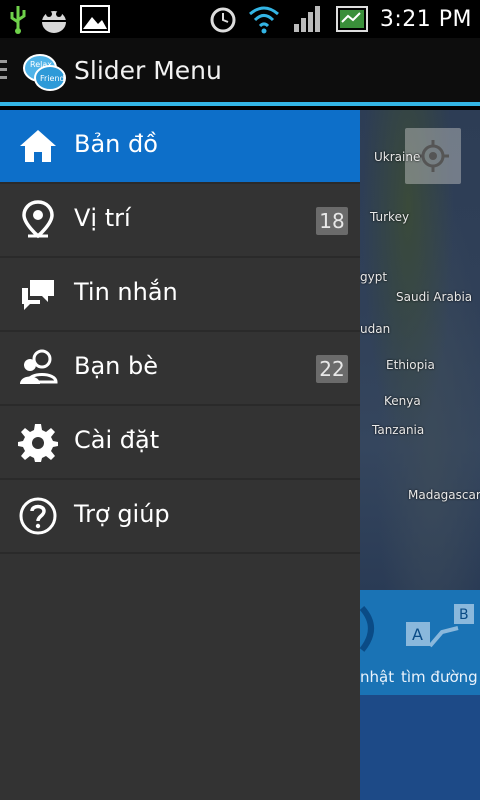  Describe the element at coordinates (374, 277) in the screenshot. I see `map-label: gypt` at that location.